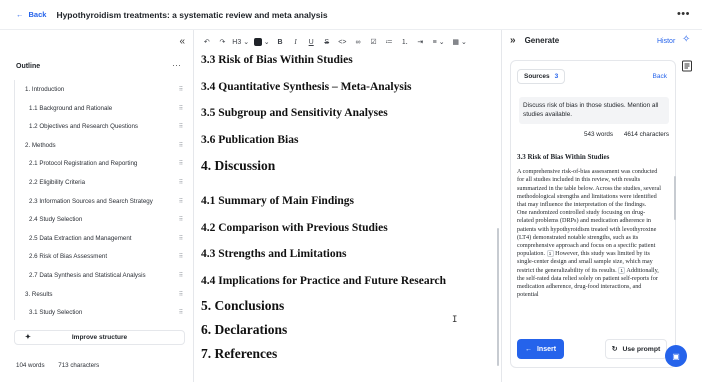  I want to click on citation-badge-2: 1, so click(622, 270).